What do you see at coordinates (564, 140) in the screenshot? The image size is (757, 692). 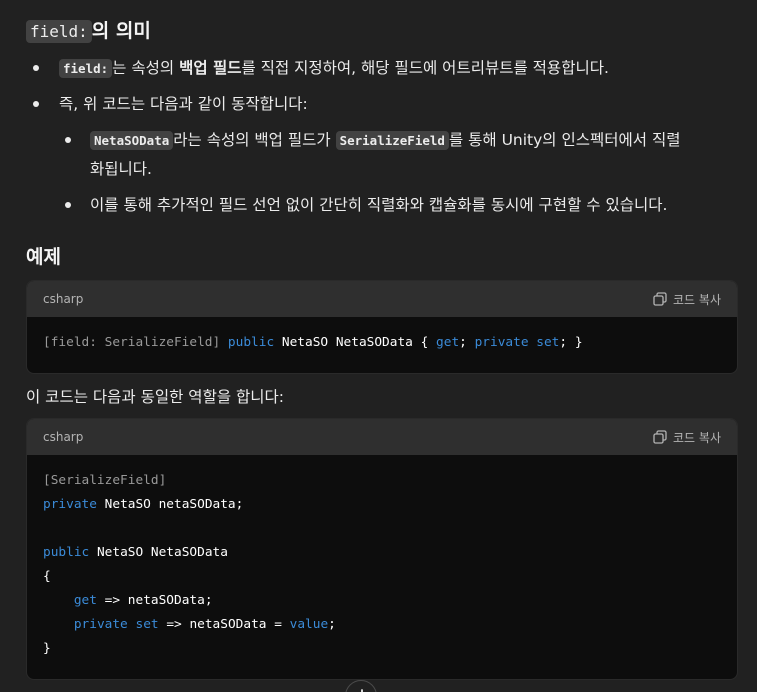 I see `text-segment: 를 통해 Unity의 인스펙터에서 직렬` at bounding box center [564, 140].